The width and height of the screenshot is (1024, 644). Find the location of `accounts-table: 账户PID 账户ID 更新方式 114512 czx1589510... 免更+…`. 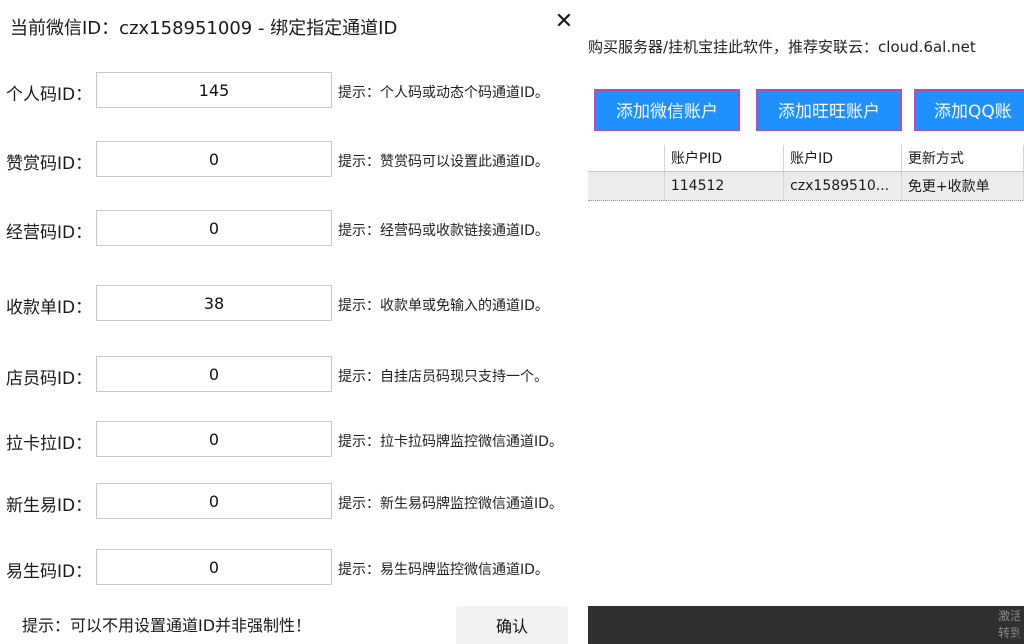

accounts-table: 账户PID 账户ID 更新方式 114512 czx1589510... 免更+… is located at coordinates (806, 173).